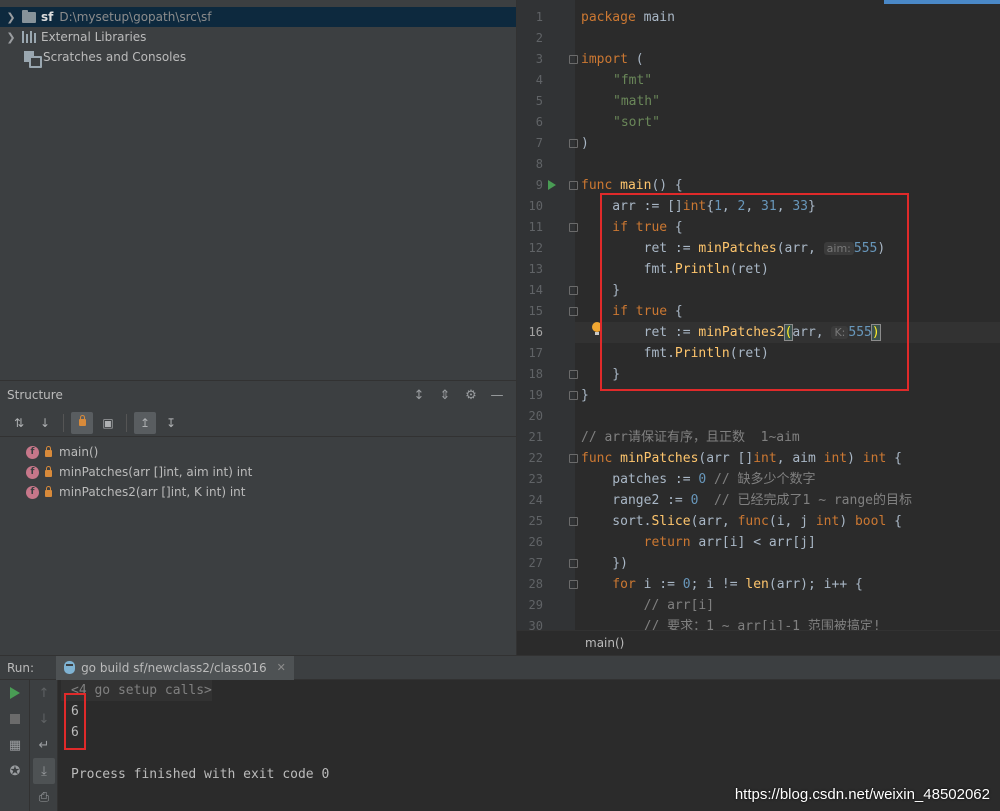 The width and height of the screenshot is (1000, 811). What do you see at coordinates (19, 423) in the screenshot?
I see `sort-by-visibility-icon: ⇅` at bounding box center [19, 423].